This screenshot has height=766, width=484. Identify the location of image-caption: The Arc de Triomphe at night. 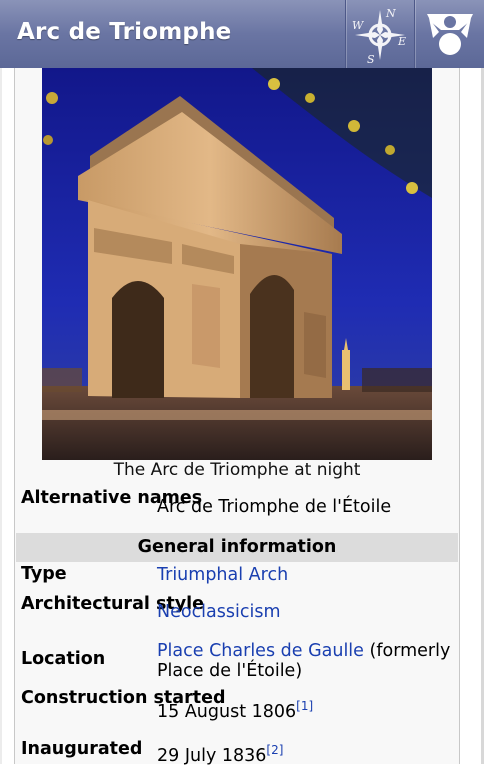
(237, 470).